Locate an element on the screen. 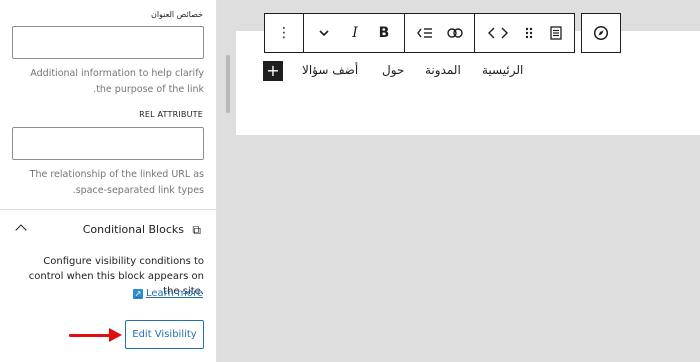  rel-attribute-input is located at coordinates (108, 143).